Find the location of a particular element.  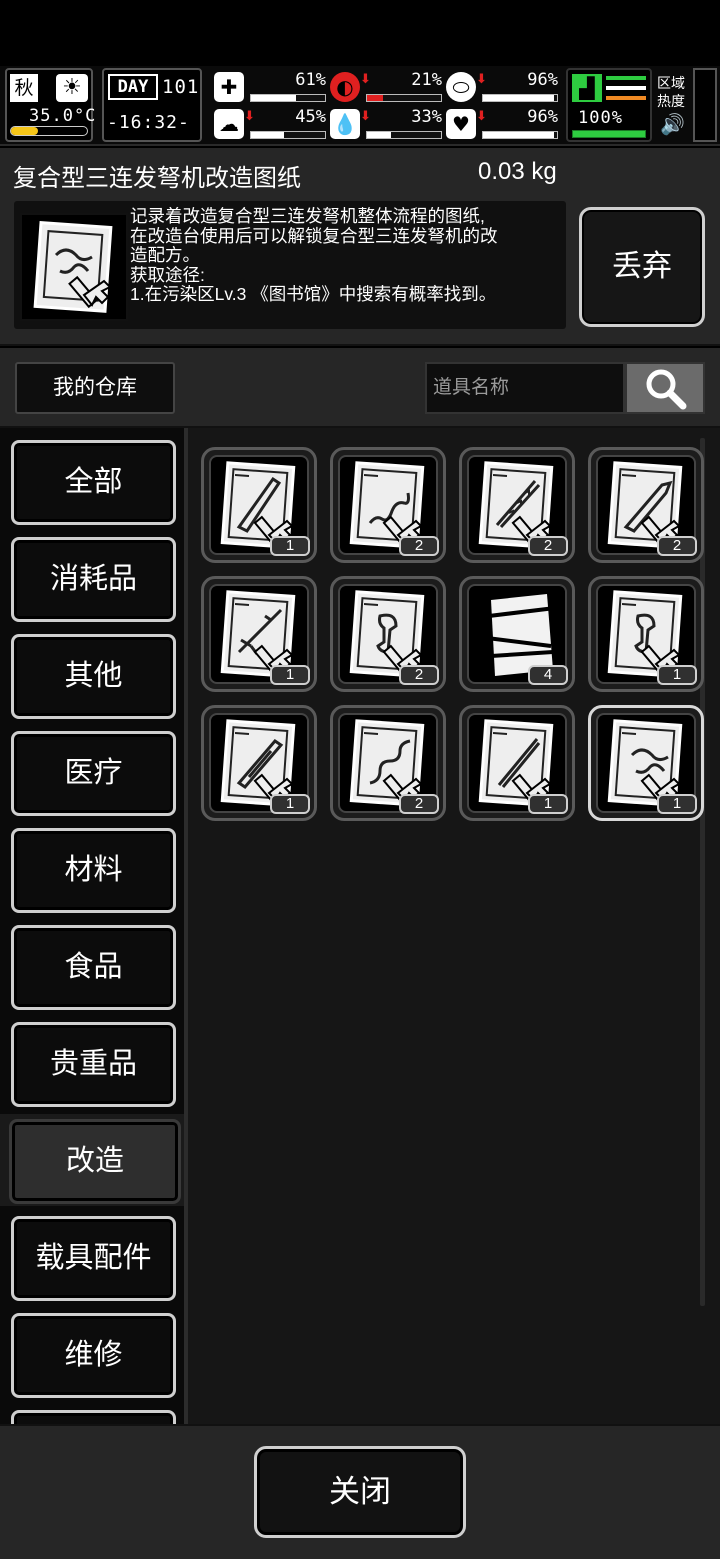

category-consumables: 消耗品 is located at coordinates (93, 579).